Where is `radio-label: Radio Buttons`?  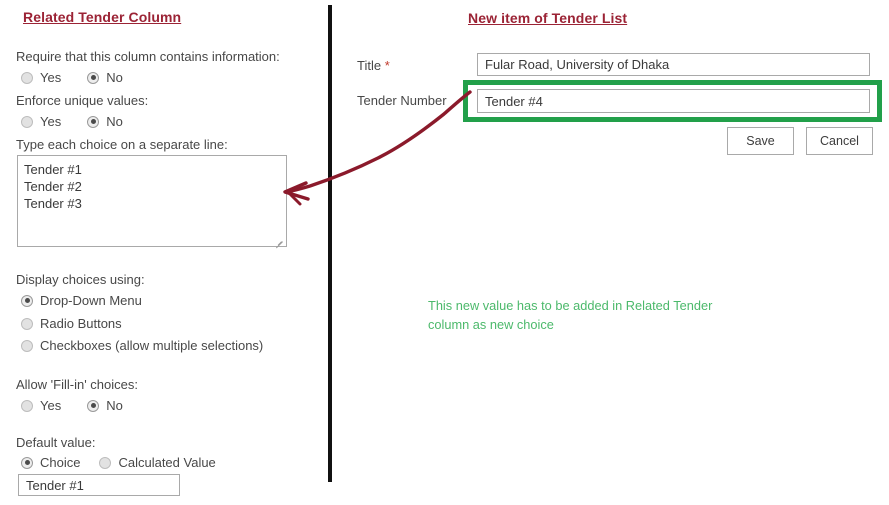 radio-label: Radio Buttons is located at coordinates (81, 323).